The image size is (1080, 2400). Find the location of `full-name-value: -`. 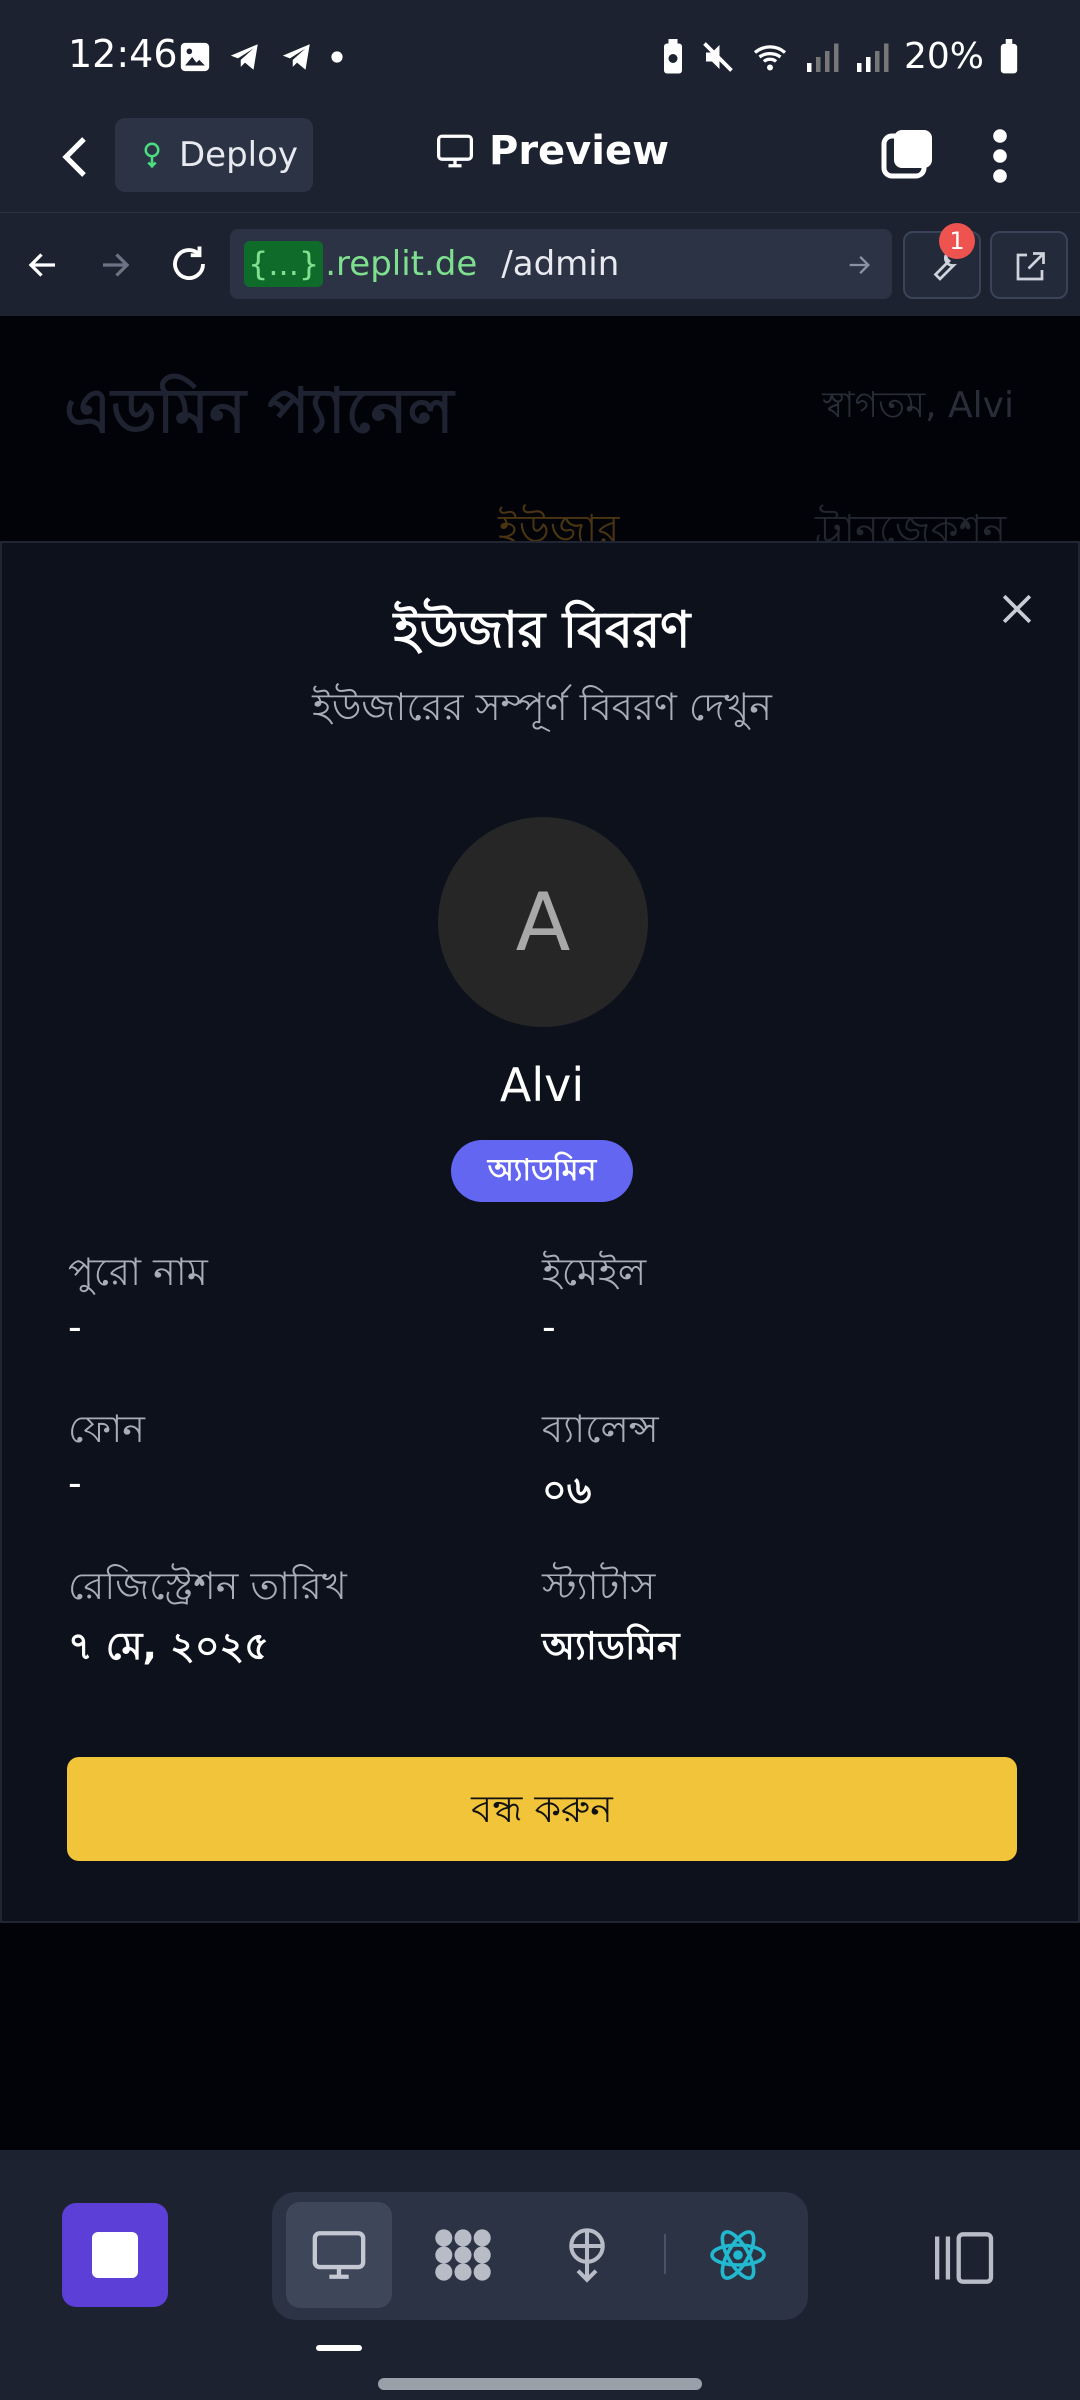

full-name-value: - is located at coordinates (75, 1327).